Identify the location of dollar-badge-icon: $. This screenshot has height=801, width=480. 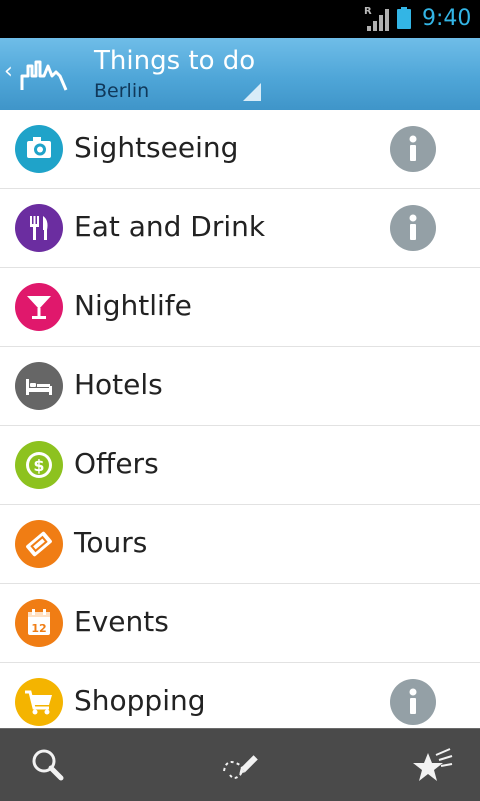
(39, 465).